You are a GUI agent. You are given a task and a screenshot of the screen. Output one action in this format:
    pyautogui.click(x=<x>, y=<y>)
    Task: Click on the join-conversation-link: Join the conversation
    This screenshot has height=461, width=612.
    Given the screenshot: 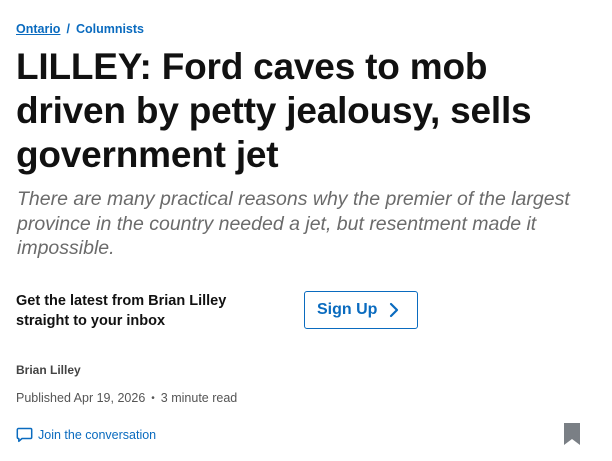 What is the action you would take?
    pyautogui.click(x=86, y=435)
    